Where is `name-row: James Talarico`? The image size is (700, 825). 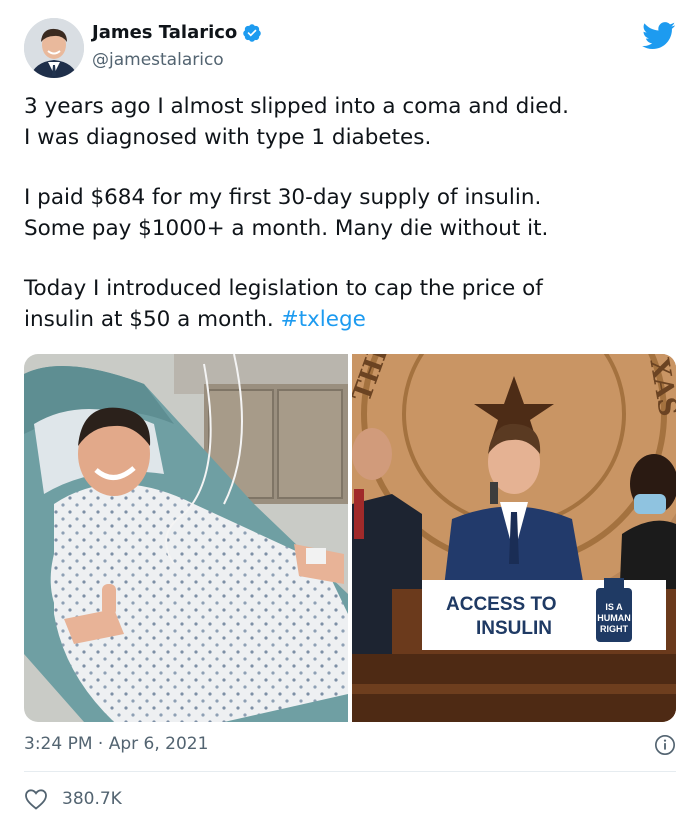 name-row: James Talarico is located at coordinates (177, 32).